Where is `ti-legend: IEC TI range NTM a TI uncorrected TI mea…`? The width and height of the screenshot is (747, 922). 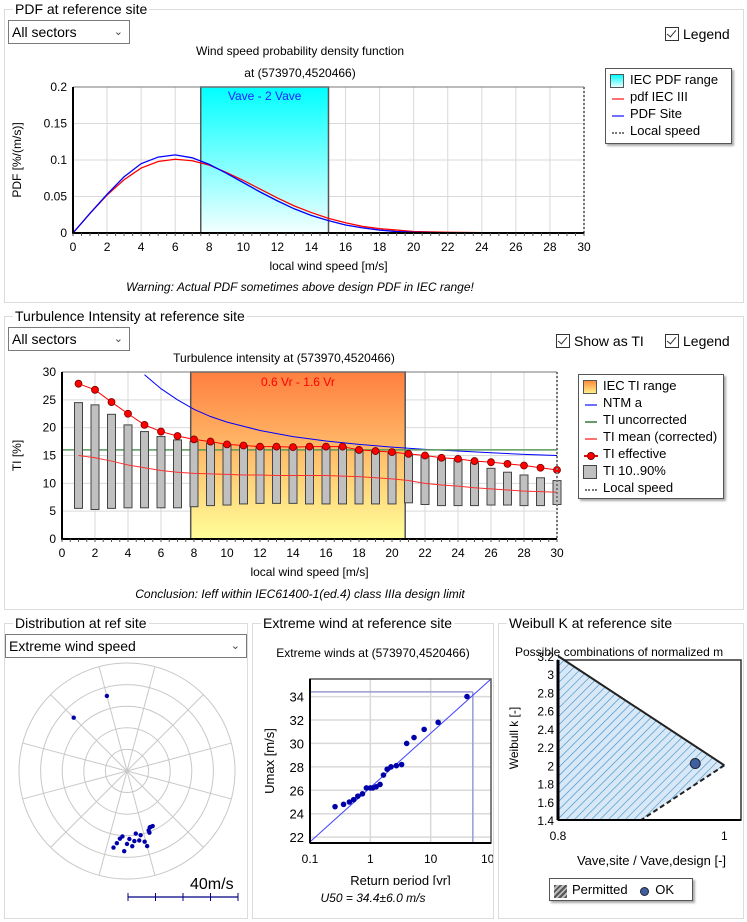 ti-legend: IEC TI range NTM a TI uncorrected TI mea… is located at coordinates (651, 436).